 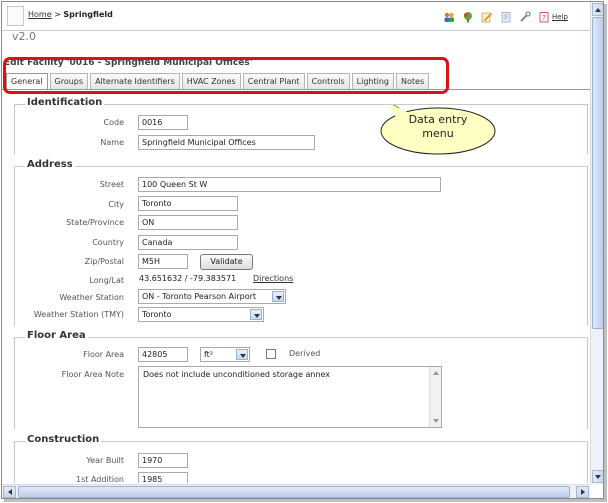 I want to click on tools-icon, so click(x=525, y=17).